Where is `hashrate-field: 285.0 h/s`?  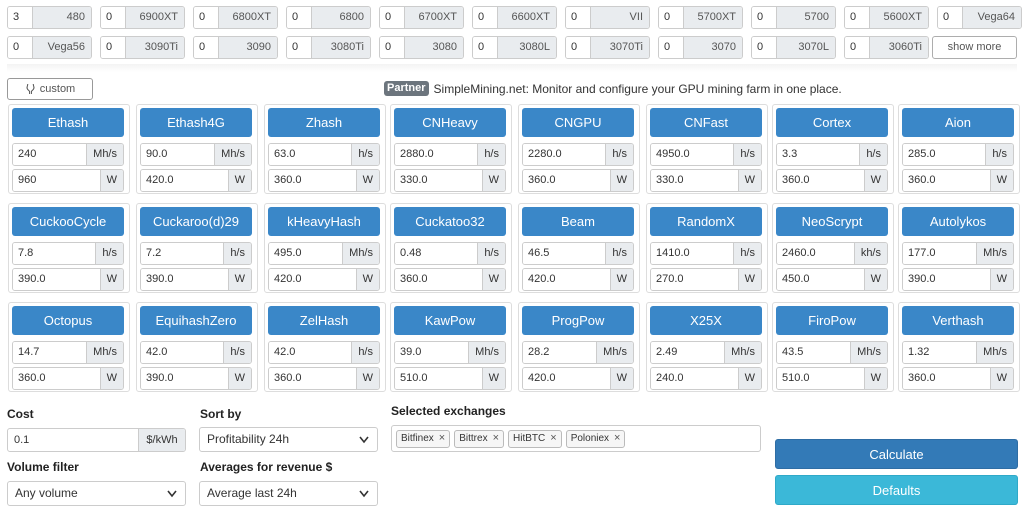 hashrate-field: 285.0 h/s is located at coordinates (958, 154).